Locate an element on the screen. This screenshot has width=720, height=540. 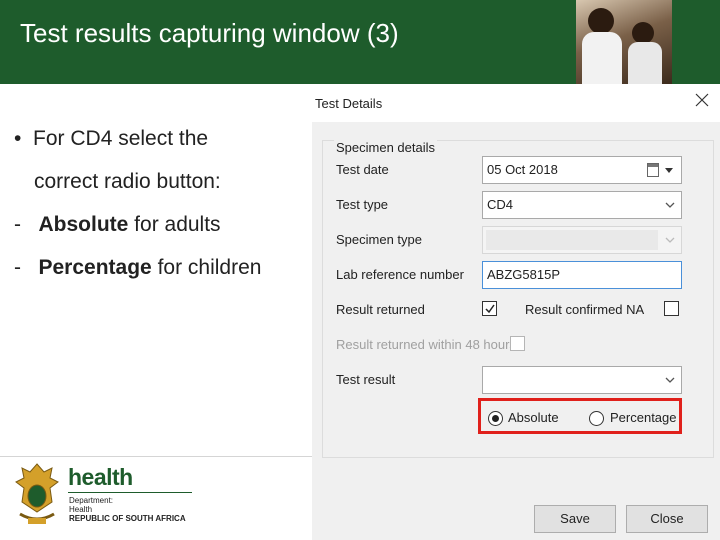
test-type-label: Test type is located at coordinates (362, 204).